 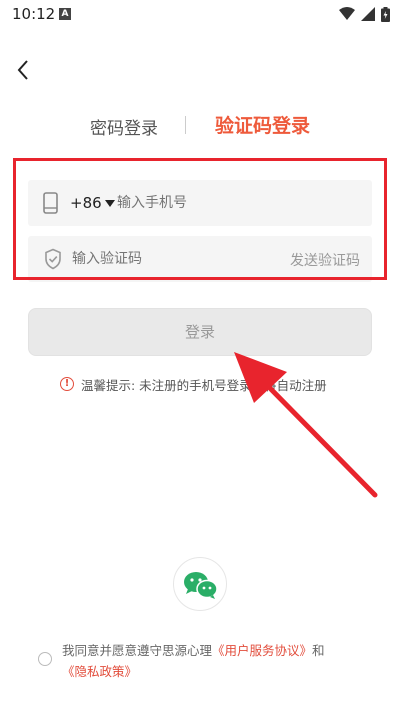 I want to click on back-arrow-icon, so click(x=22, y=70).